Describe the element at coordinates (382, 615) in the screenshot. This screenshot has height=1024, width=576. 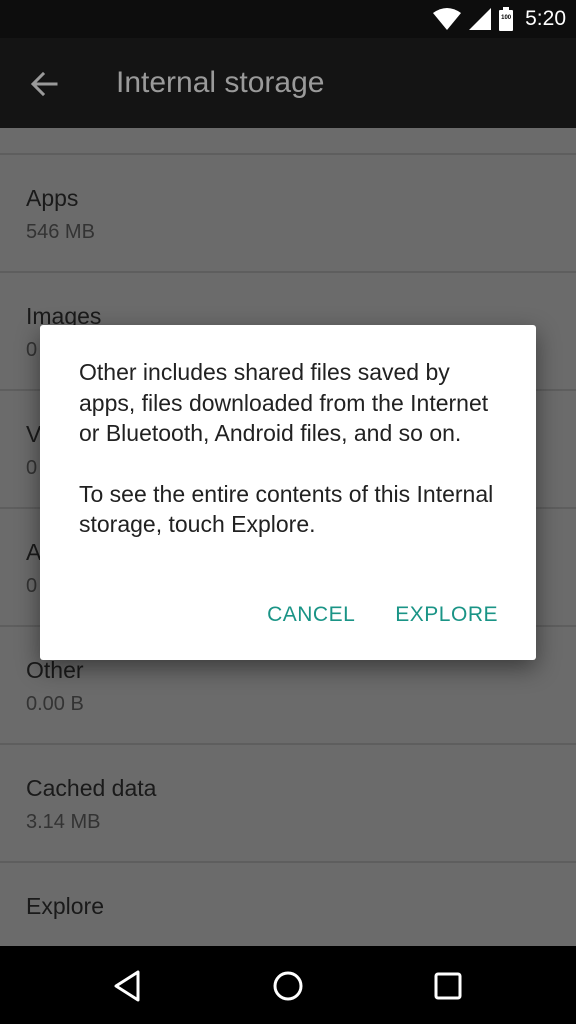
I see `dialog-actions: CANCEL EXPLORE` at that location.